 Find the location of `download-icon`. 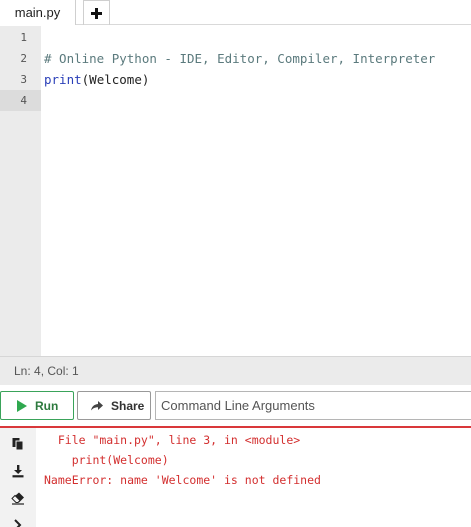

download-icon is located at coordinates (18, 471).